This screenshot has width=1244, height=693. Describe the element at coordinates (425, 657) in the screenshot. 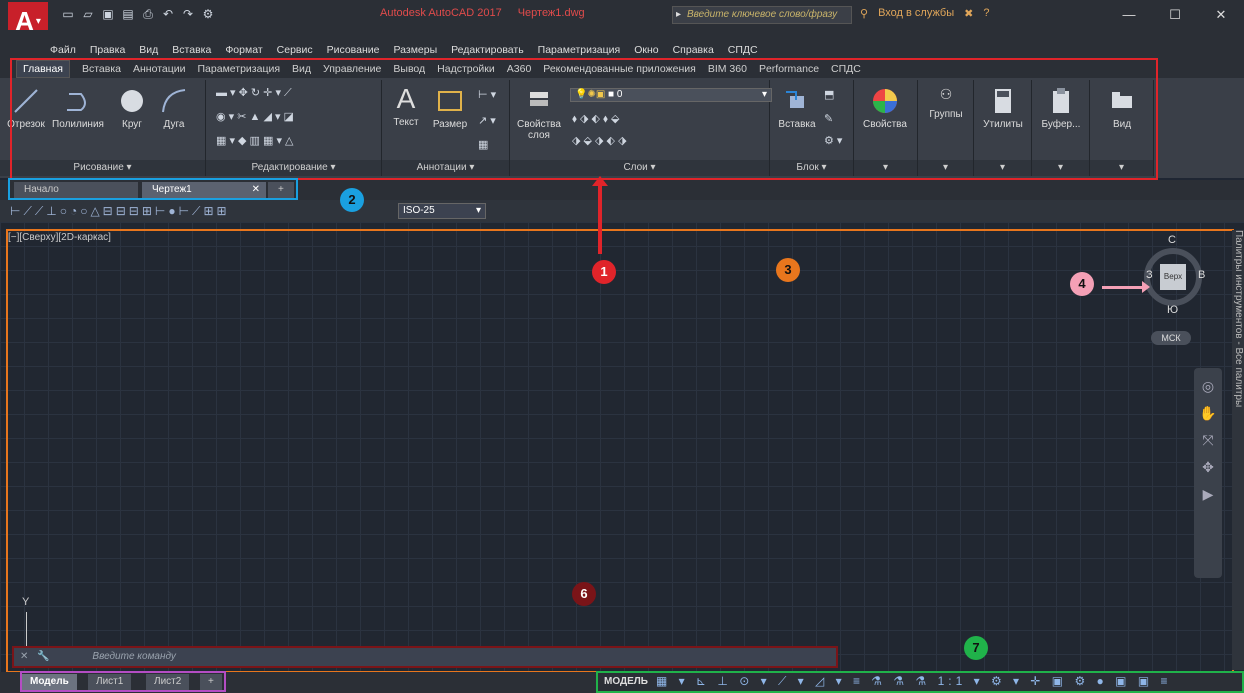

I see `command-line: ✕ 🔧 Введите команду` at that location.